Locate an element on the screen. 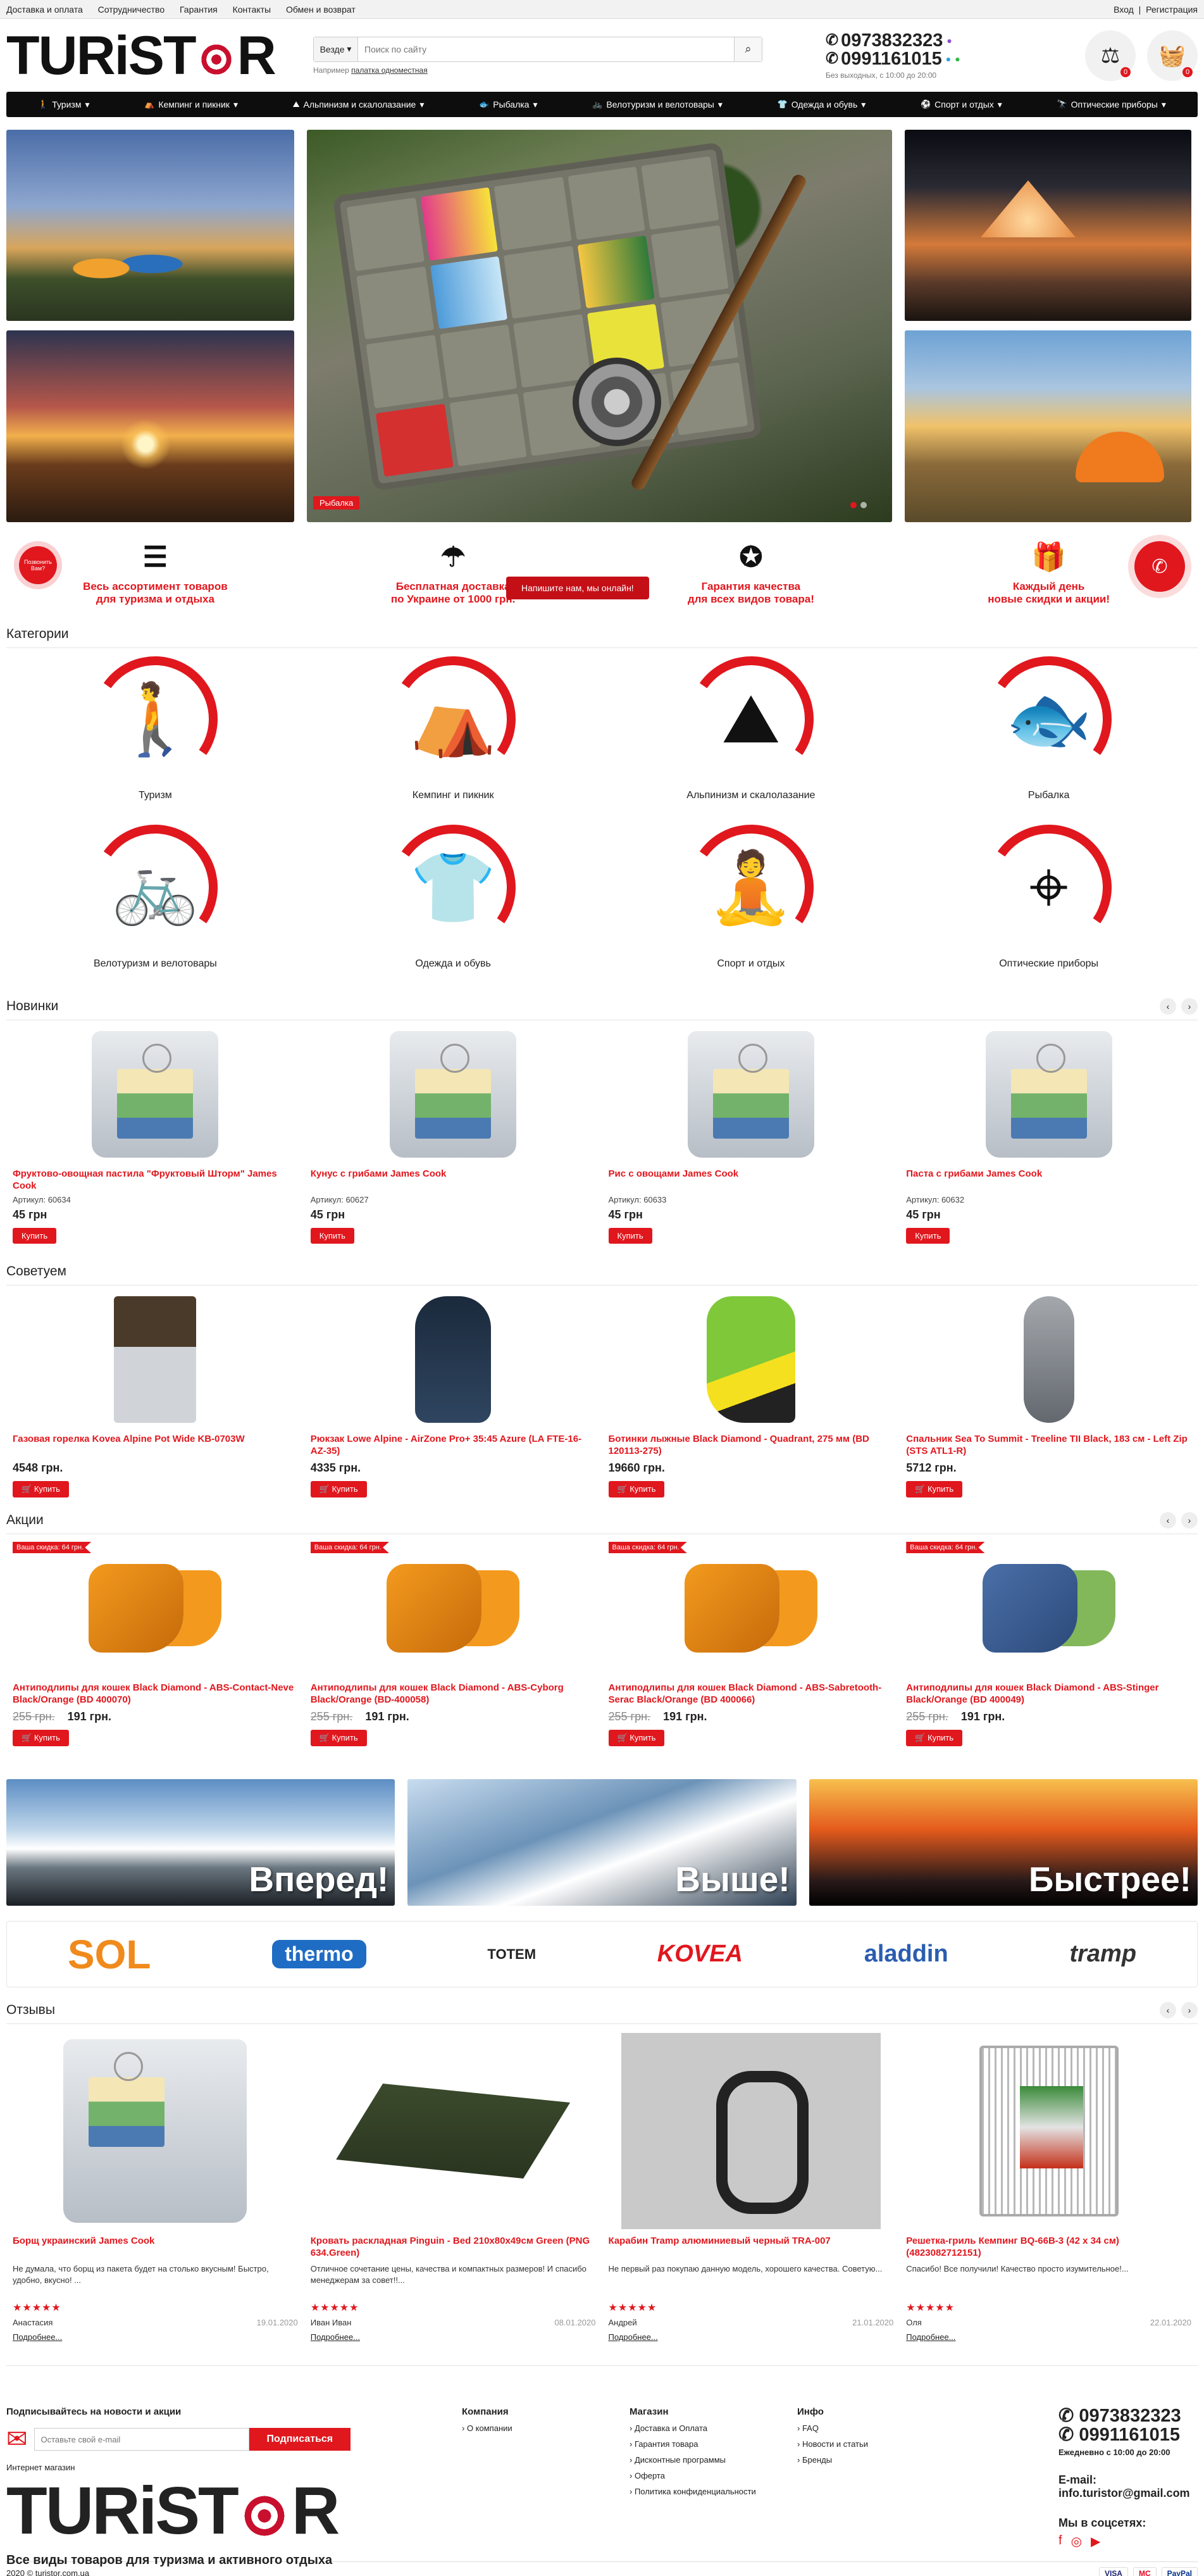 The width and height of the screenshot is (1204, 2576). footer-link: › Гарантия товара is located at coordinates (713, 2444).